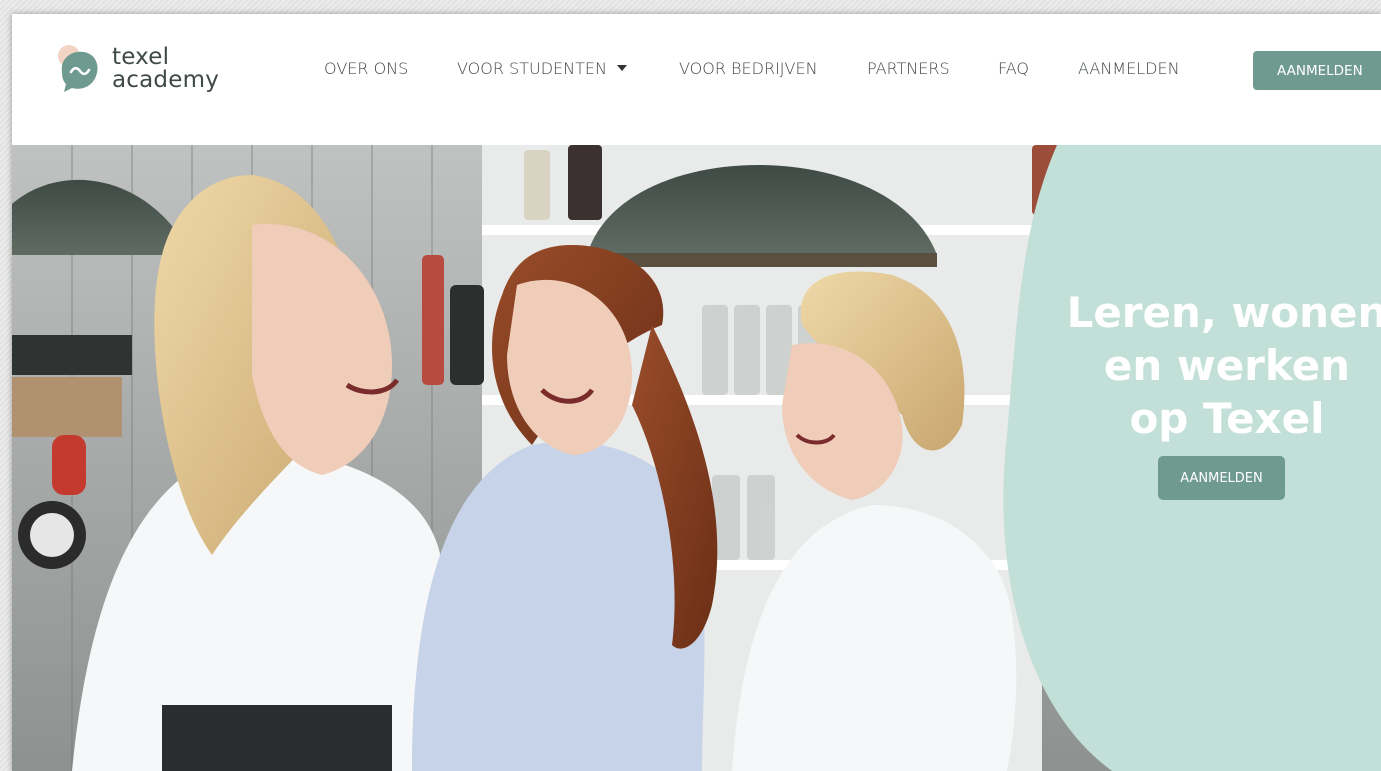  Describe the element at coordinates (532, 68) in the screenshot. I see `nav-item-label: VOOR STUDENTEN` at that location.